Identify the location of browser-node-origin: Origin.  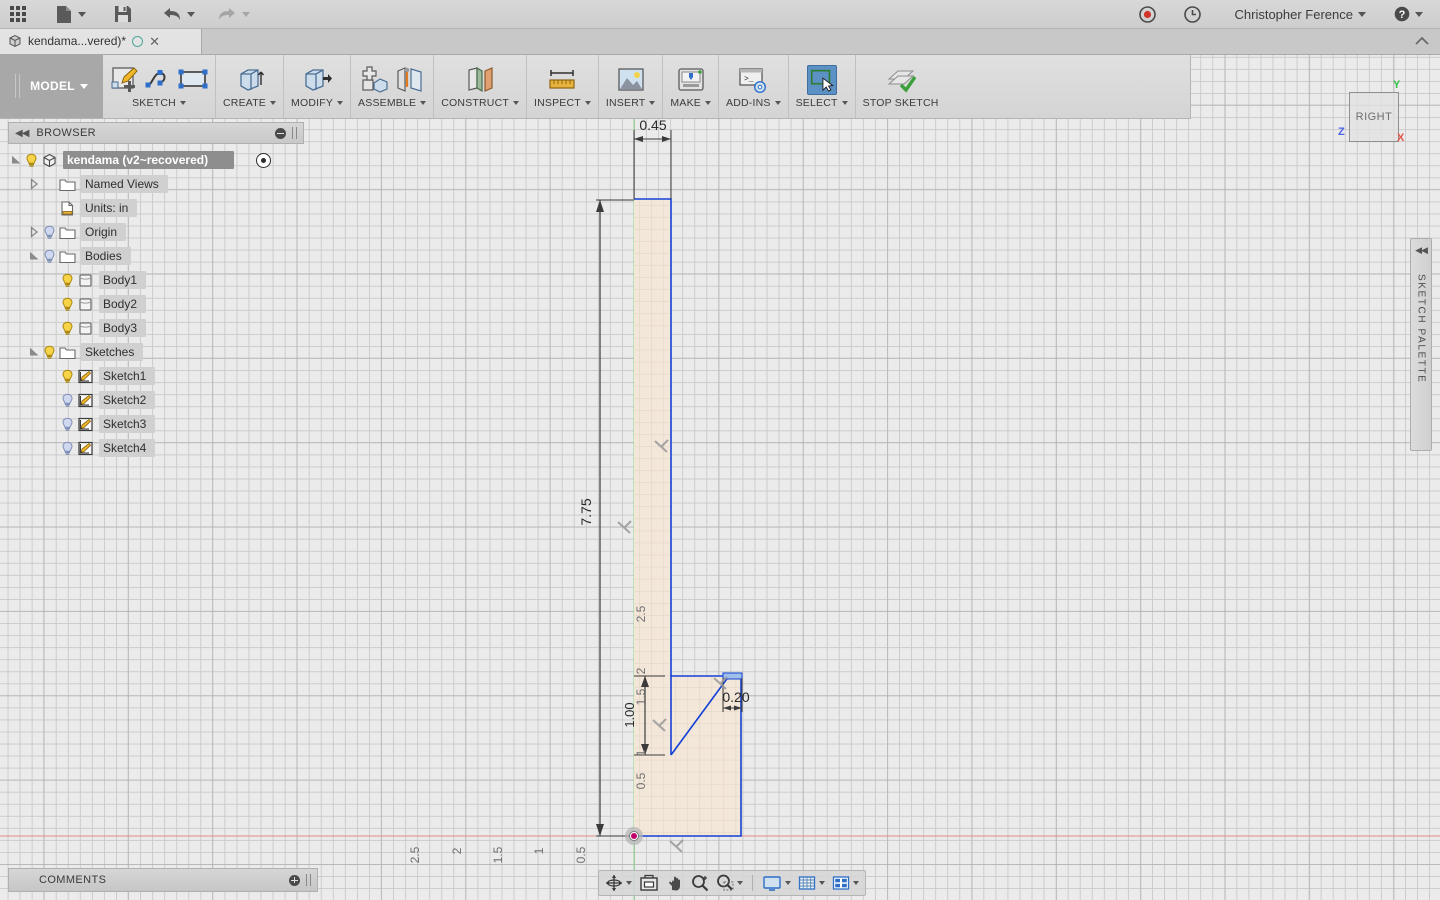
(165, 232).